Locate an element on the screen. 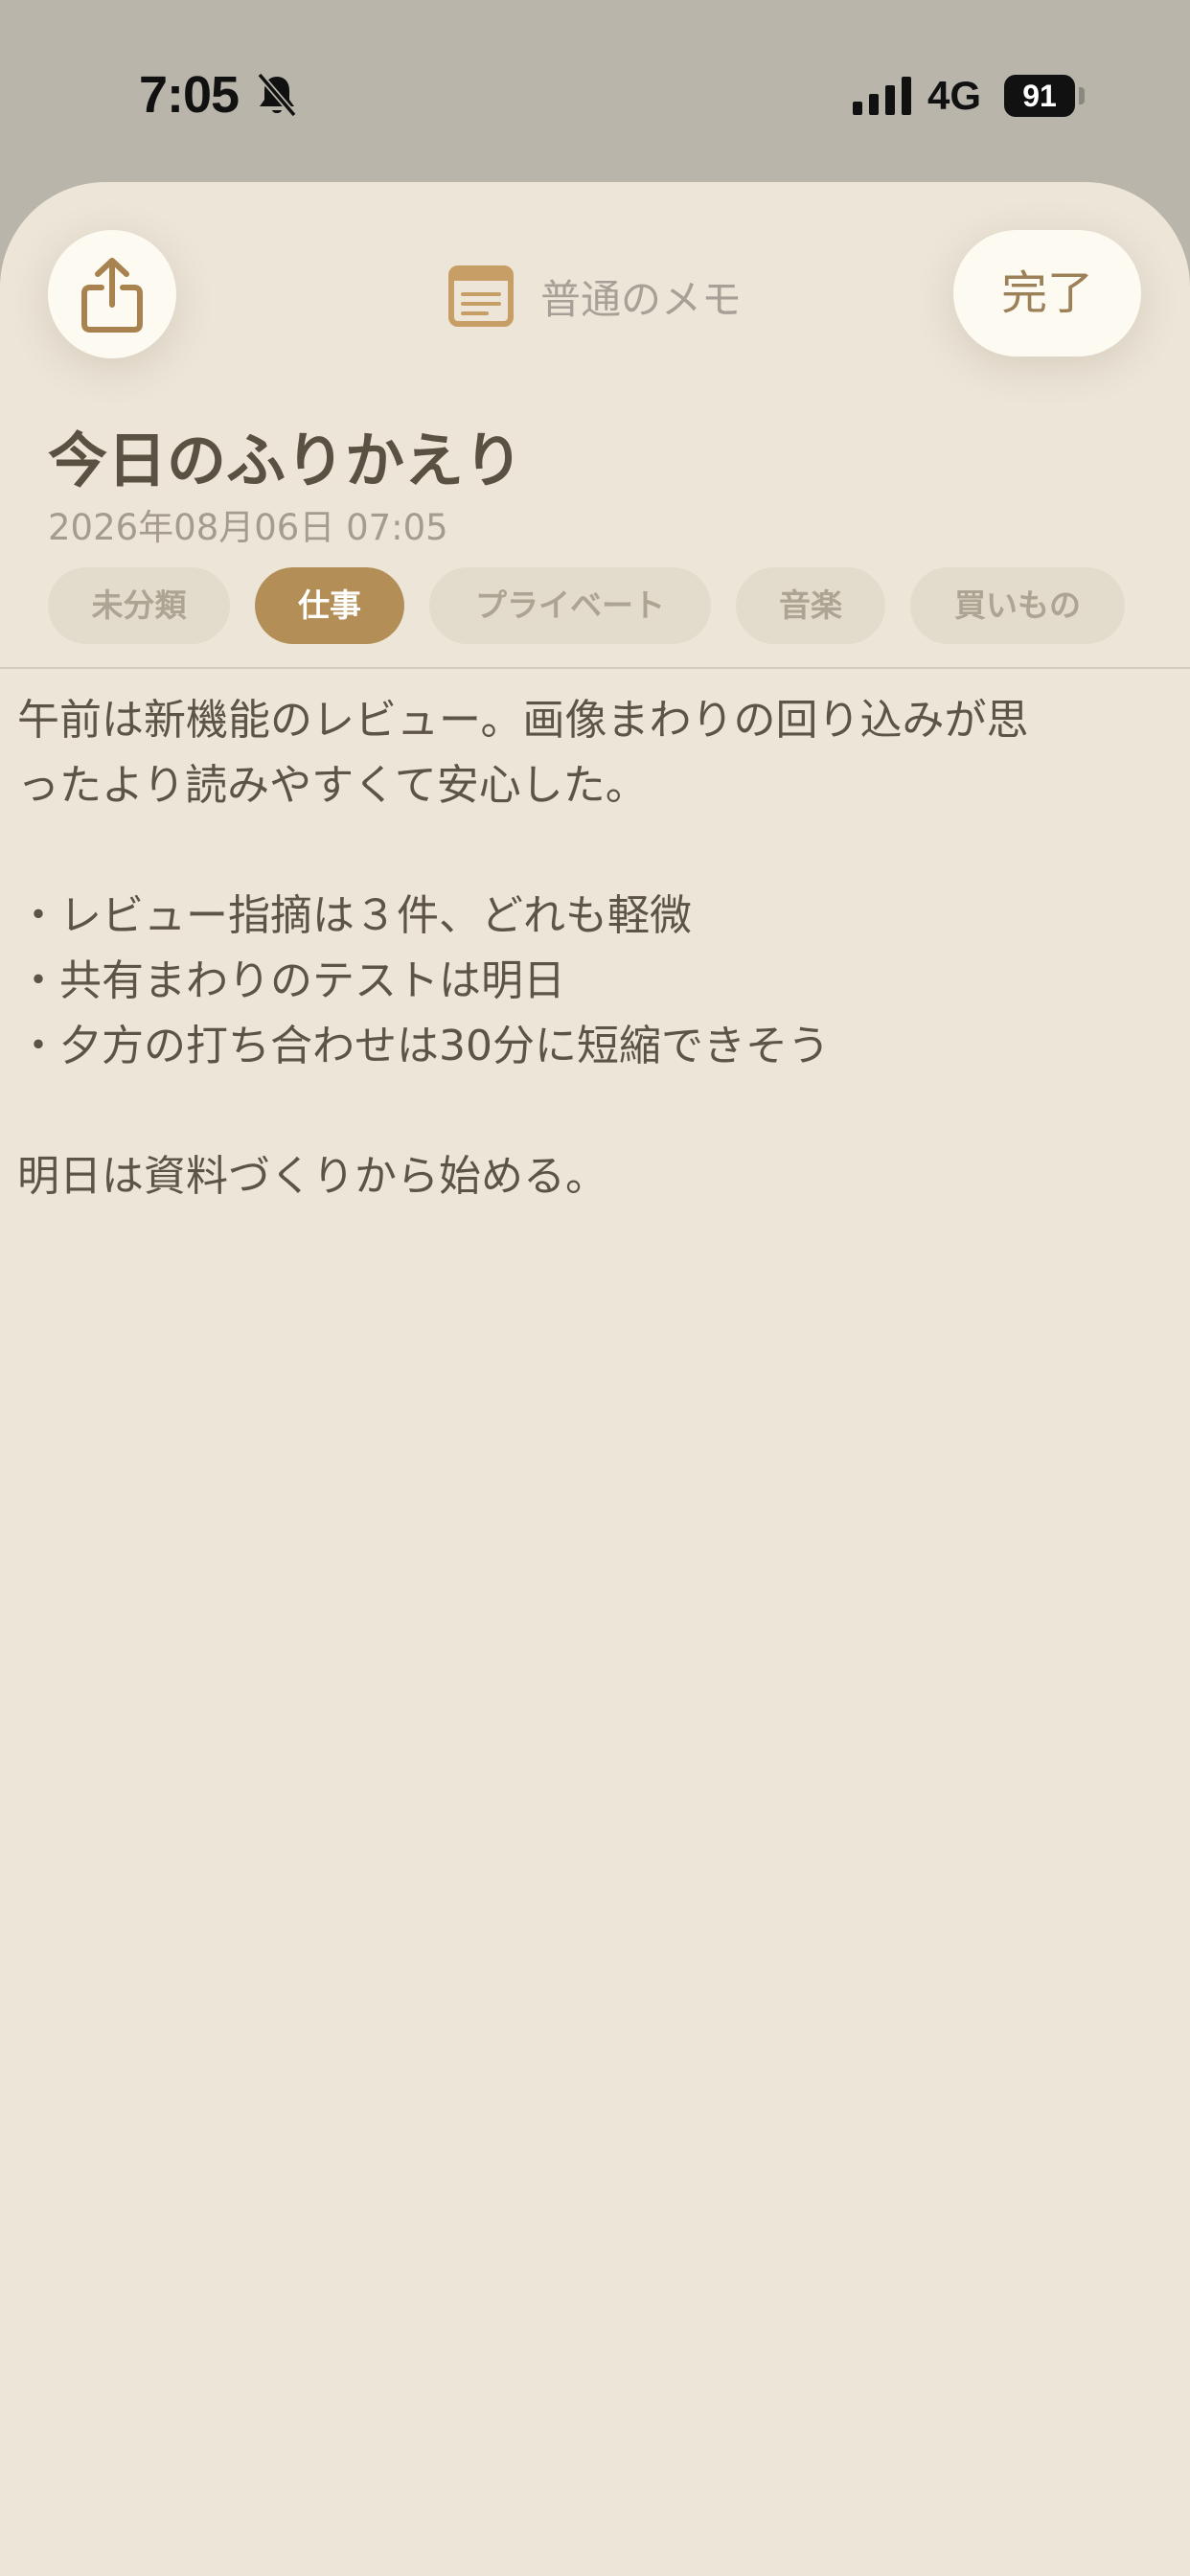  status-time: 7:05 is located at coordinates (190, 95).